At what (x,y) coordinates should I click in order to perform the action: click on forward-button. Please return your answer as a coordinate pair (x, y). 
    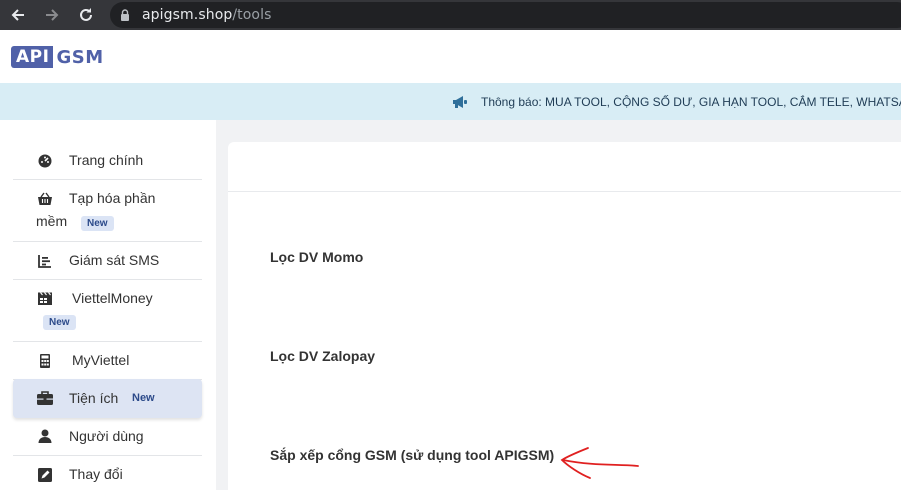
    Looking at the image, I should click on (52, 15).